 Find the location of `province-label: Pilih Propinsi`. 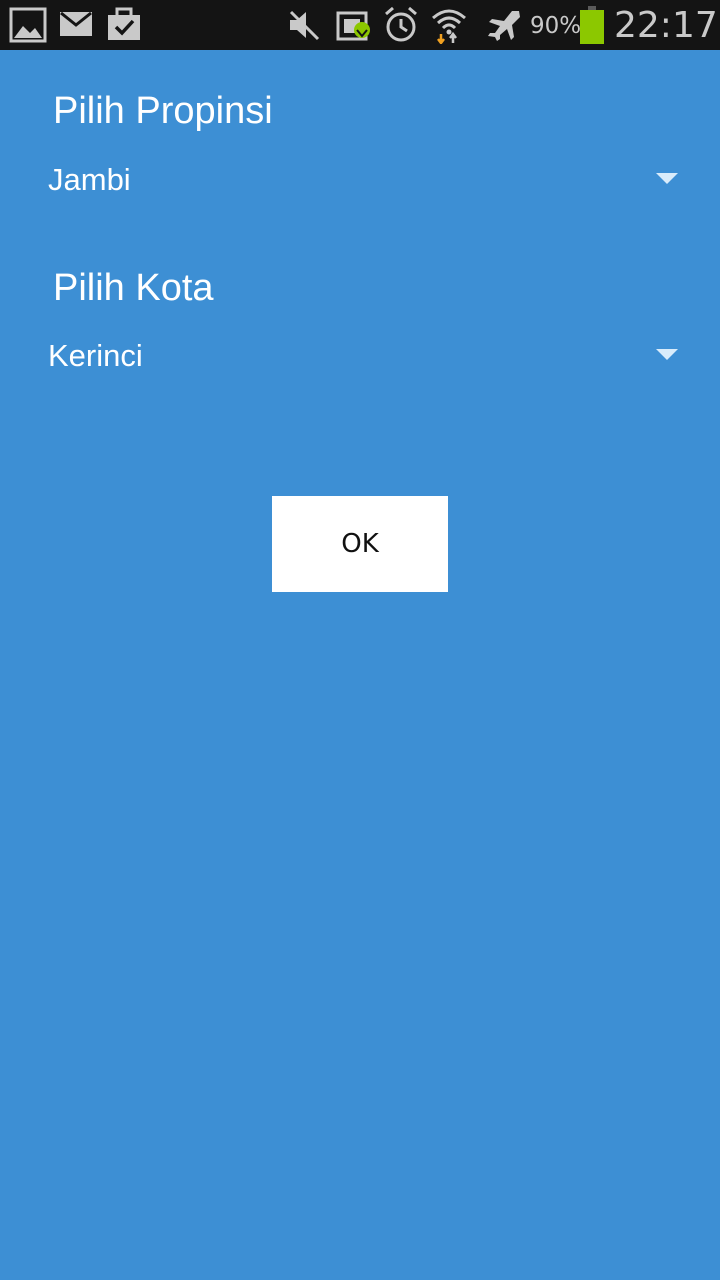

province-label: Pilih Propinsi is located at coordinates (163, 111).